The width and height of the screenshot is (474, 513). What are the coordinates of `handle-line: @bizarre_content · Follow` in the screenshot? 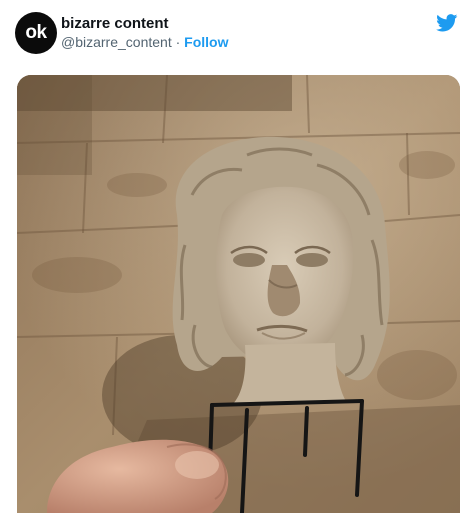 It's located at (145, 42).